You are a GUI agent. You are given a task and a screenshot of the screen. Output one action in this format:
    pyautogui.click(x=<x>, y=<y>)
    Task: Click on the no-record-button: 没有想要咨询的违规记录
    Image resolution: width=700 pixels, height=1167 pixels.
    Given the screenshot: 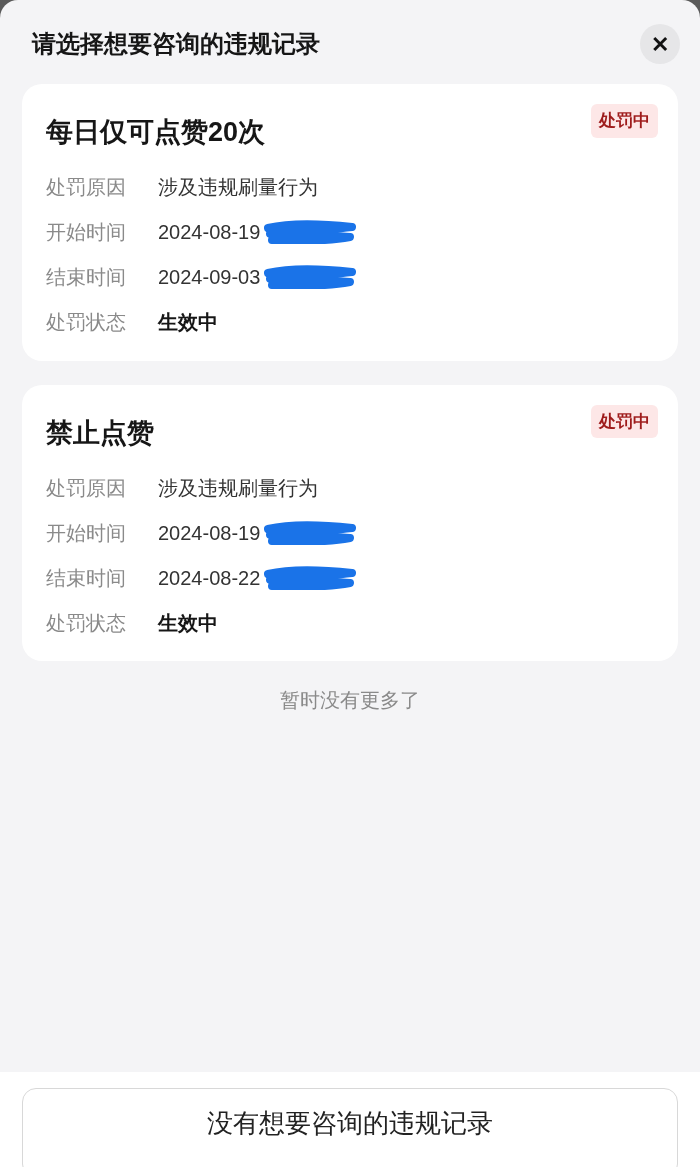 What is the action you would take?
    pyautogui.click(x=350, y=1127)
    